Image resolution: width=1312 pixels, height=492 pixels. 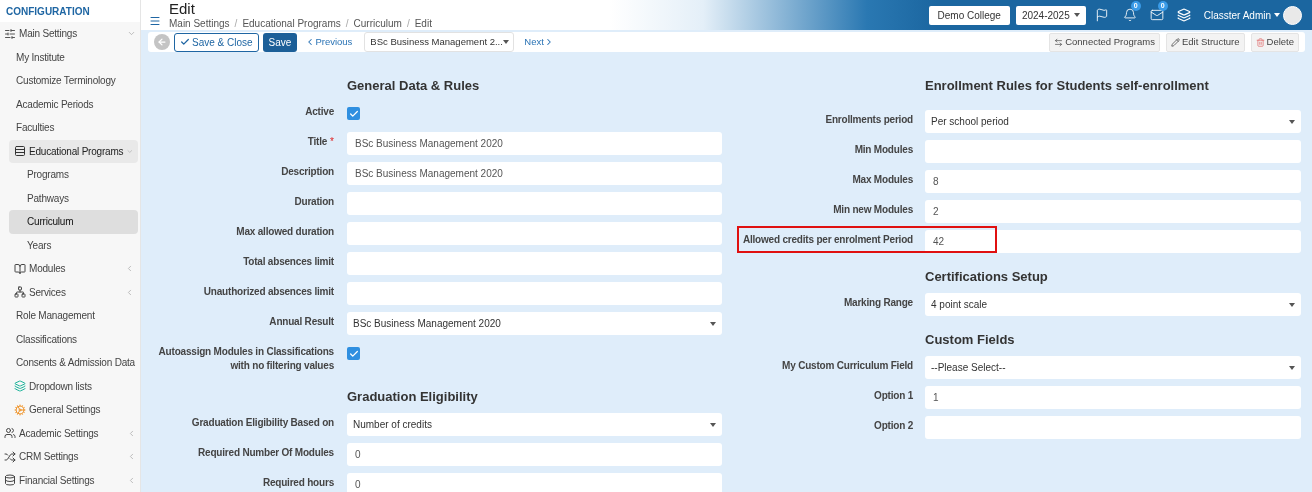 I want to click on sidebar-item: Modules, so click(x=73, y=269).